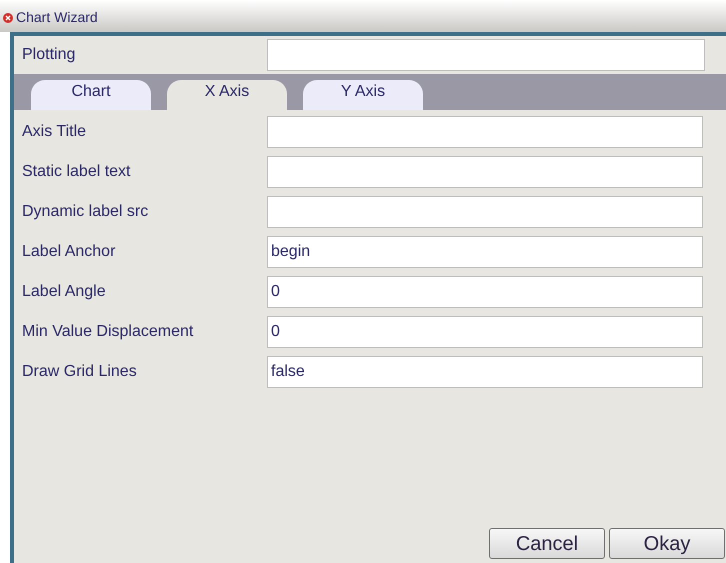  What do you see at coordinates (77, 172) in the screenshot?
I see `field-label: Static label text` at bounding box center [77, 172].